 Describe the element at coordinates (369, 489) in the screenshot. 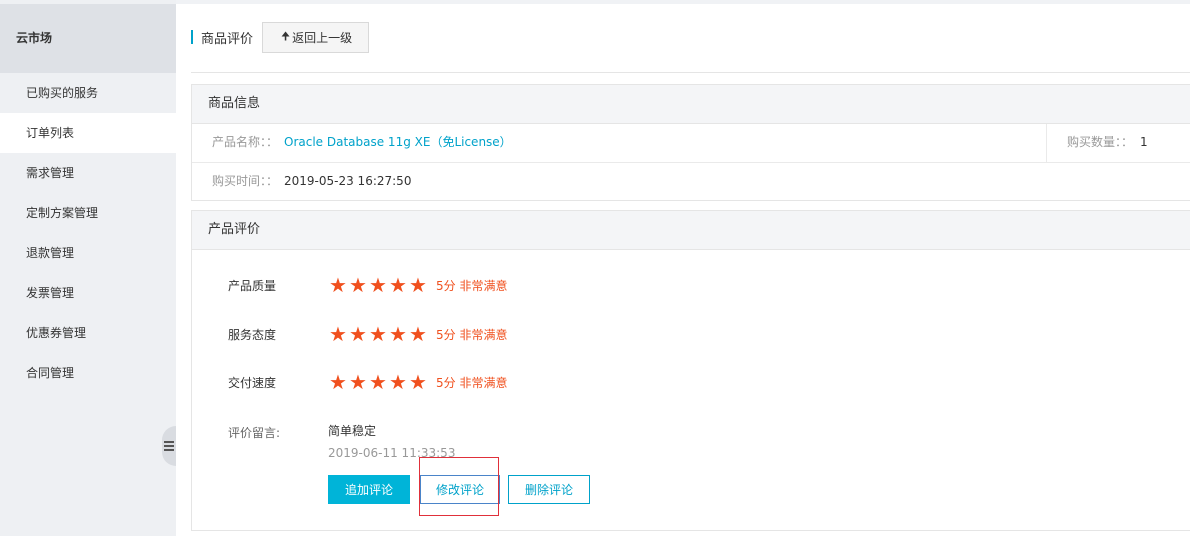

I see `append-review-button: 追加评论` at that location.